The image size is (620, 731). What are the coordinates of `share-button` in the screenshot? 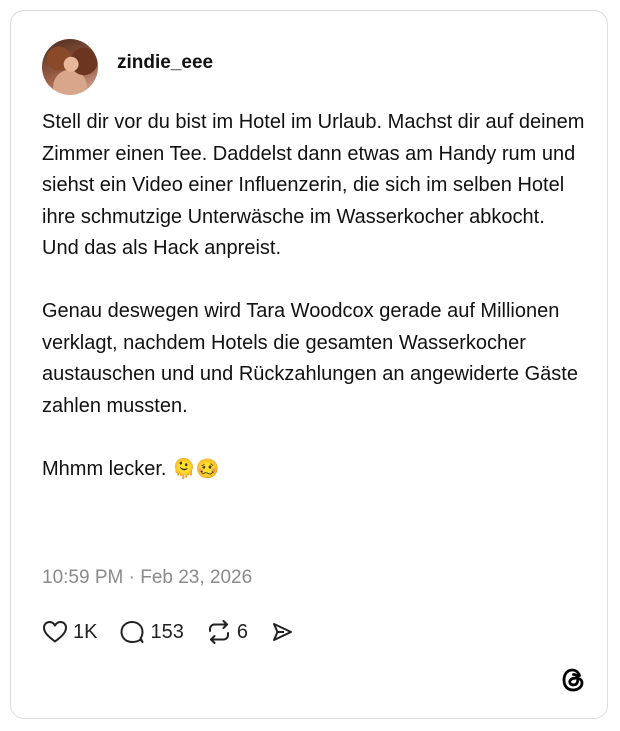 It's located at (282, 632).